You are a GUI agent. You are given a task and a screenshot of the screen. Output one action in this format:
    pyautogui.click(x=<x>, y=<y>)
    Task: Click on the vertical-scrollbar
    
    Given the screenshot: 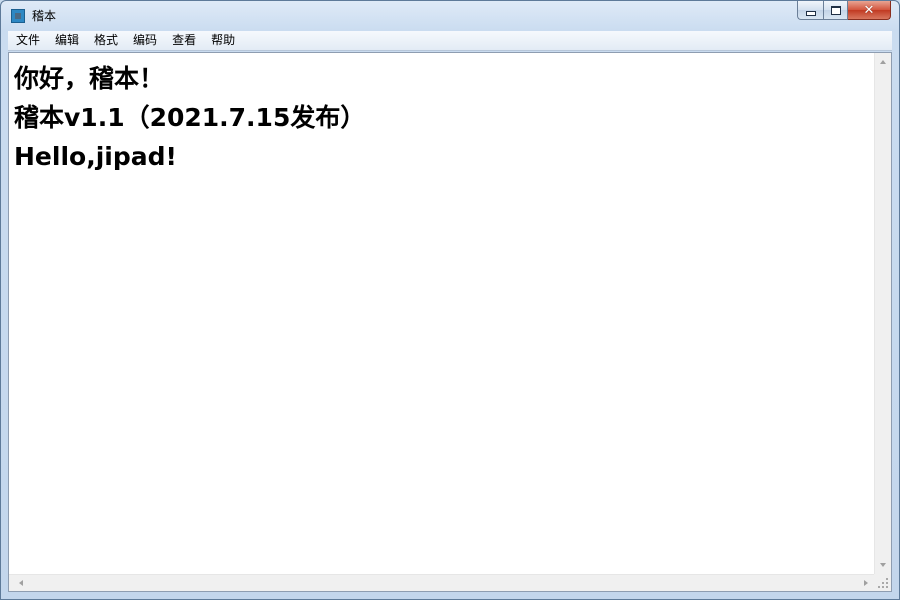 What is the action you would take?
    pyautogui.click(x=882, y=313)
    